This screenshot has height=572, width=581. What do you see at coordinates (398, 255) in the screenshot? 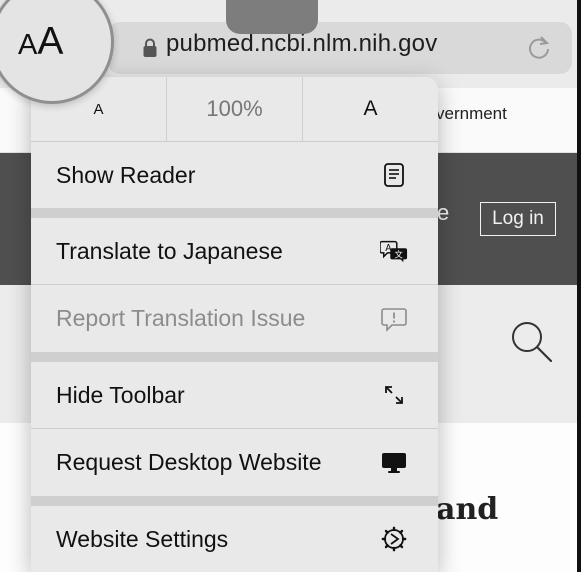
I see `svg-text: 文` at bounding box center [398, 255].